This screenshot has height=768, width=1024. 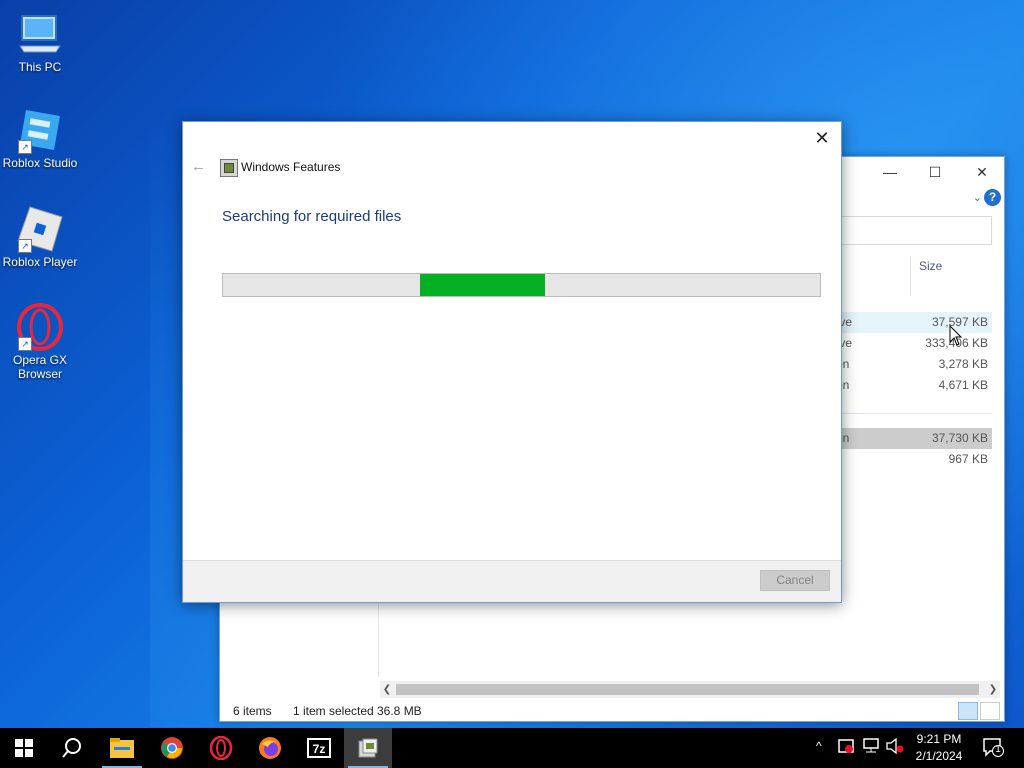 What do you see at coordinates (911, 343) in the screenshot?
I see `list-item: hive 333,406 KB` at bounding box center [911, 343].